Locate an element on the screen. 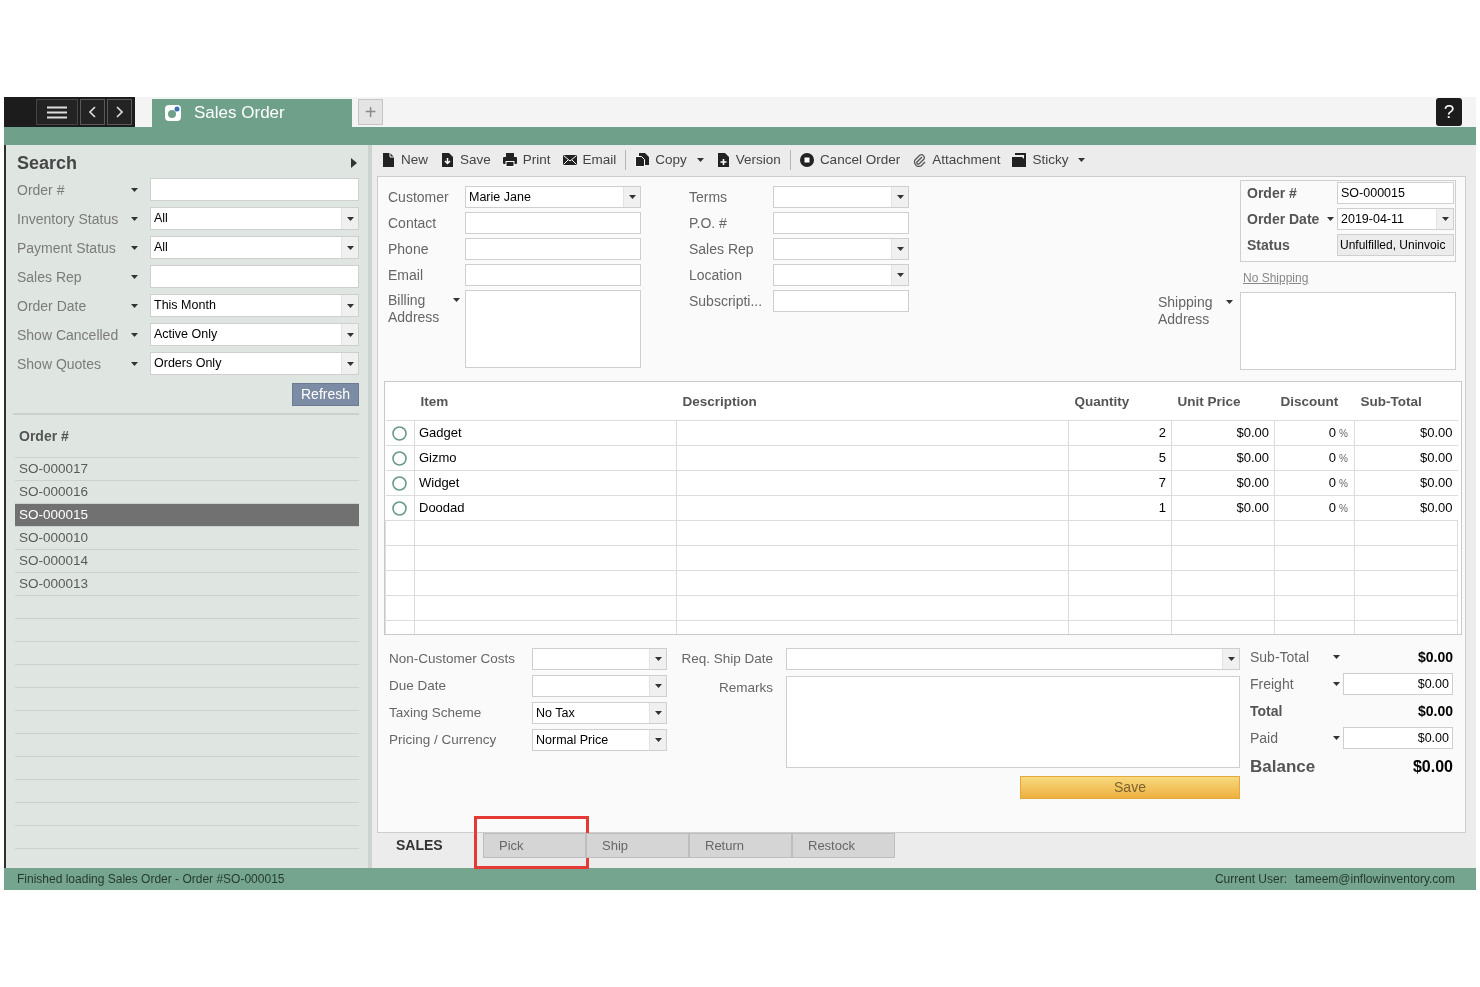 This screenshot has width=1480, height=987. tab: Pick is located at coordinates (534, 845).